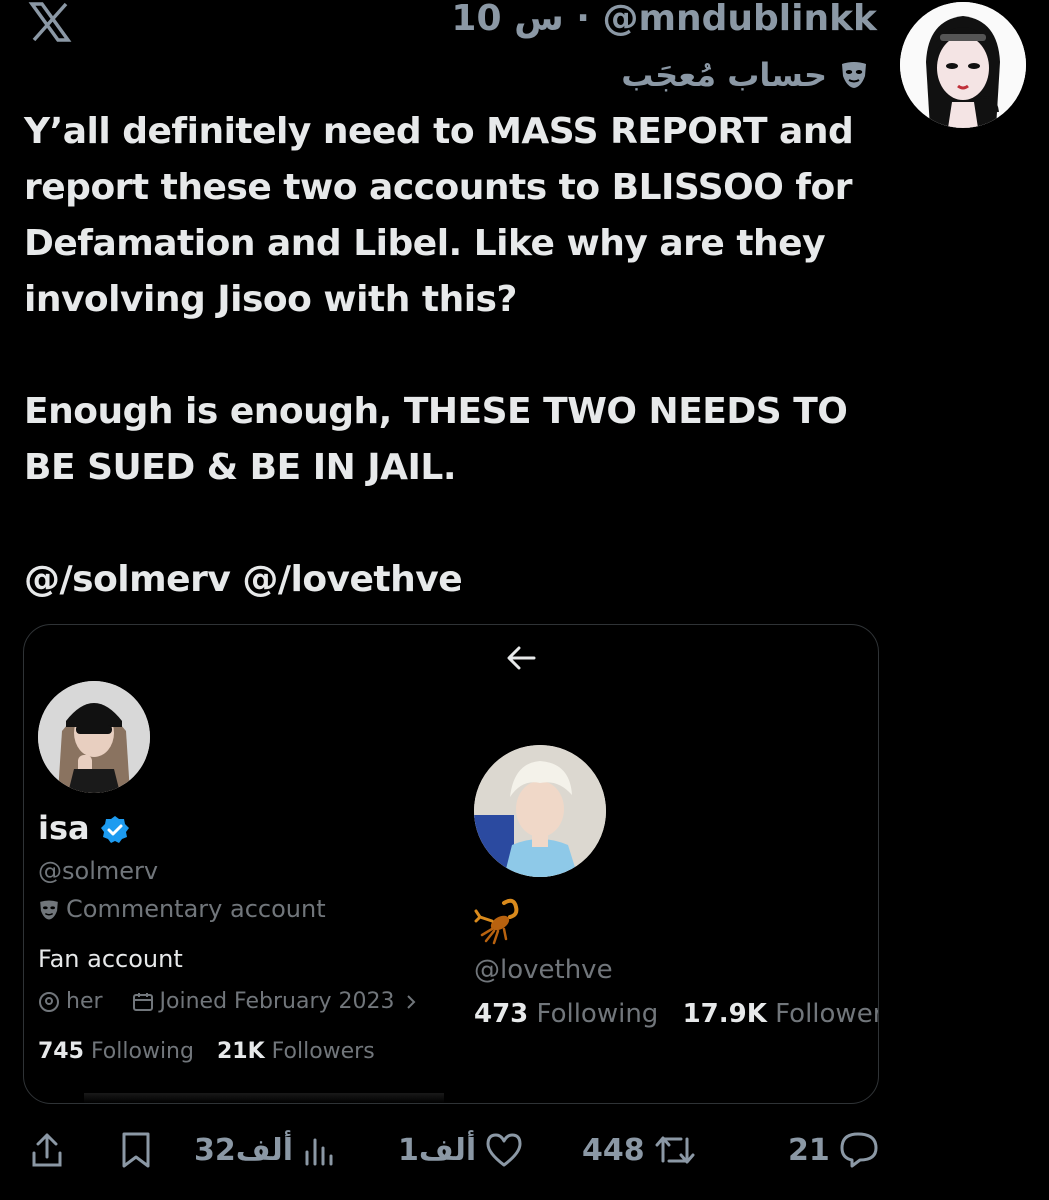 Image resolution: width=1049 pixels, height=1200 pixels. I want to click on follow-stats: 473 Following 17.9K Followers, so click(676, 1014).